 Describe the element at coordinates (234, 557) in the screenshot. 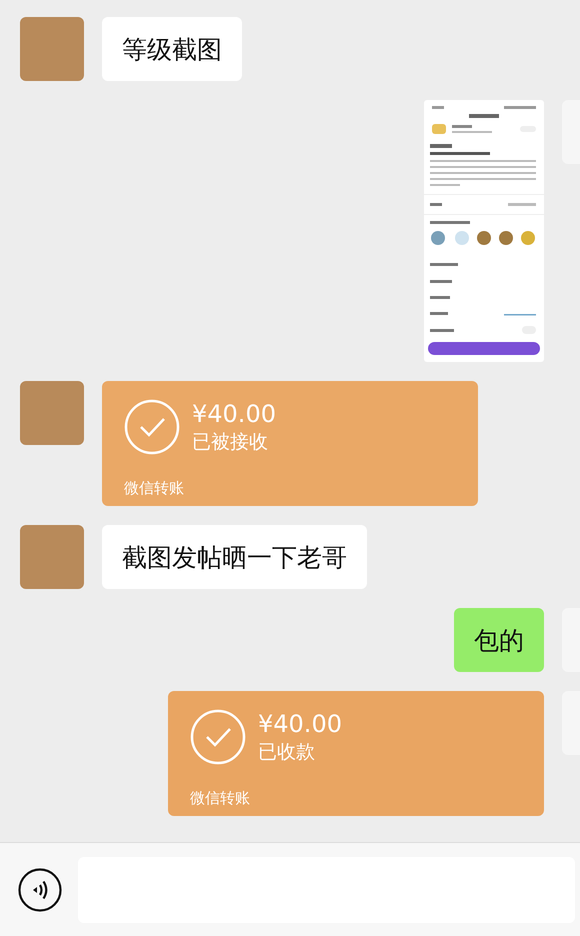

I see `message-bubble: 截图发帖晒一下老哥` at that location.